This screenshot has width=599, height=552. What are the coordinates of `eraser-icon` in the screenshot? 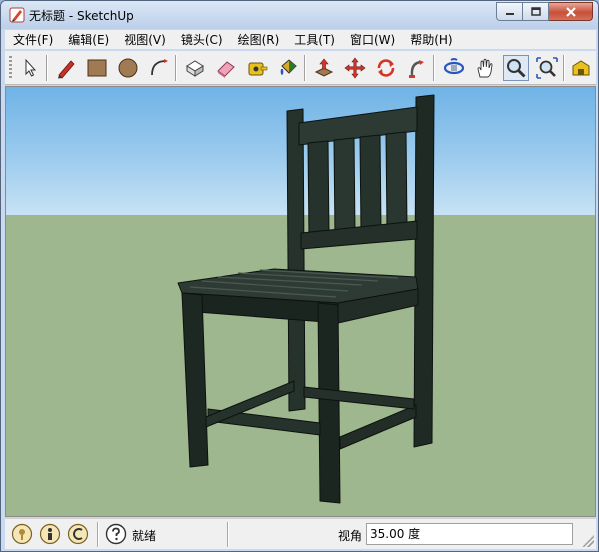 It's located at (226, 69).